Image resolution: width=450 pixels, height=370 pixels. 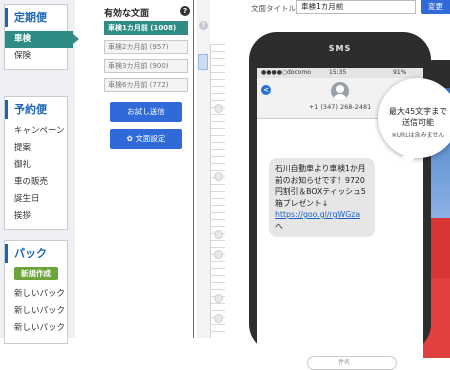 What do you see at coordinates (146, 85) in the screenshot?
I see `template-item: 車検6カ月前 (772)` at bounding box center [146, 85].